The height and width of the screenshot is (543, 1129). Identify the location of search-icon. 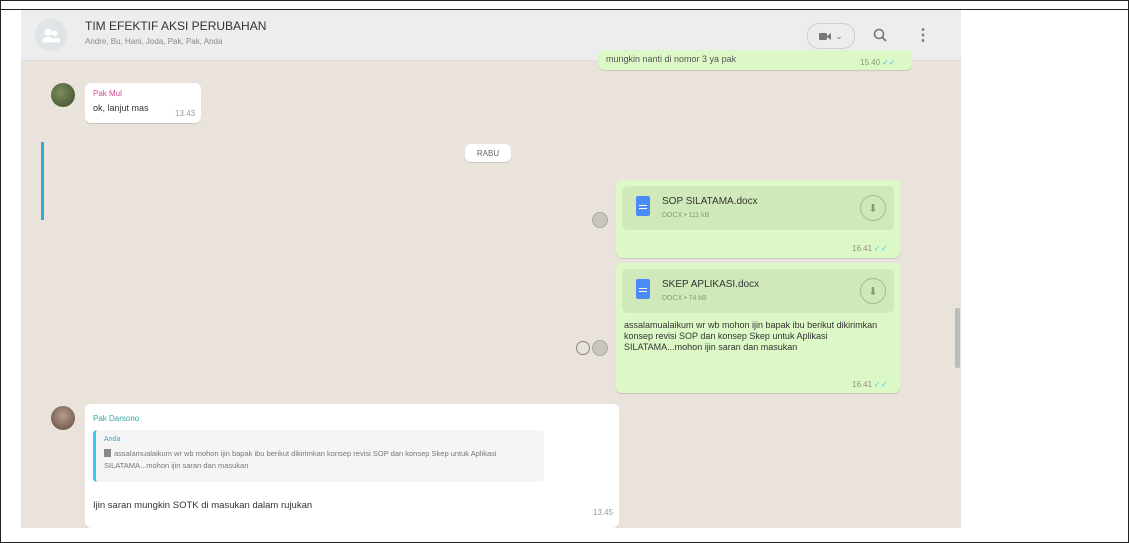
(880, 35).